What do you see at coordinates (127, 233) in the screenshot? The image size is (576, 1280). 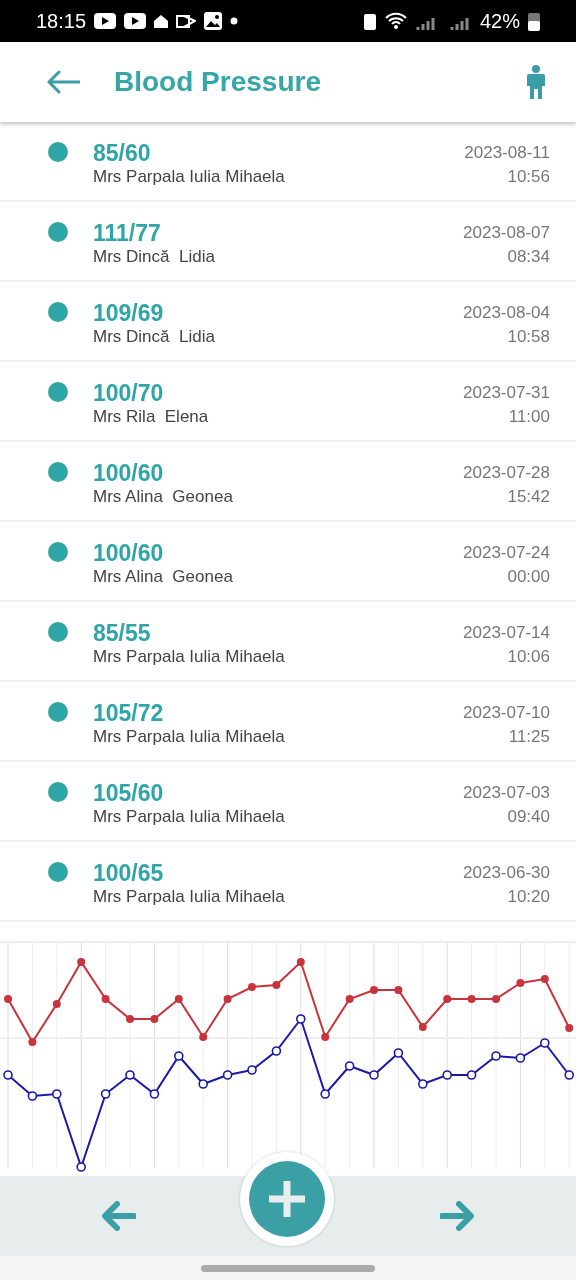 I see `blood-pressure-value: 111/77` at bounding box center [127, 233].